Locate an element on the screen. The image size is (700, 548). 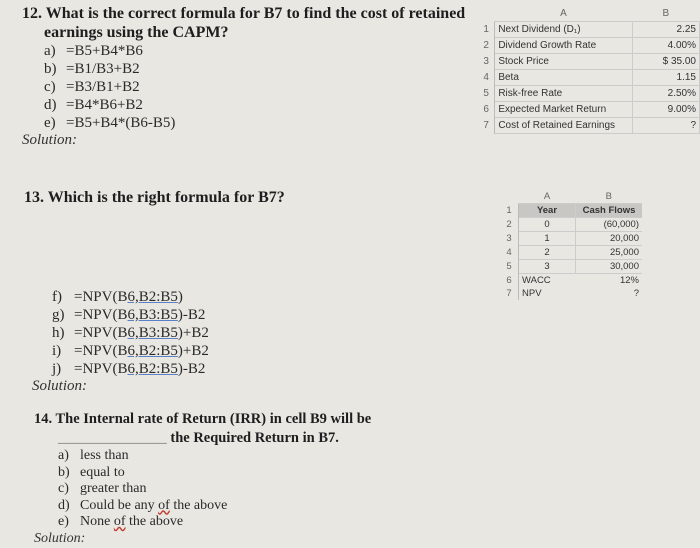
answer-blank: _______________ is located at coordinates (112, 438).